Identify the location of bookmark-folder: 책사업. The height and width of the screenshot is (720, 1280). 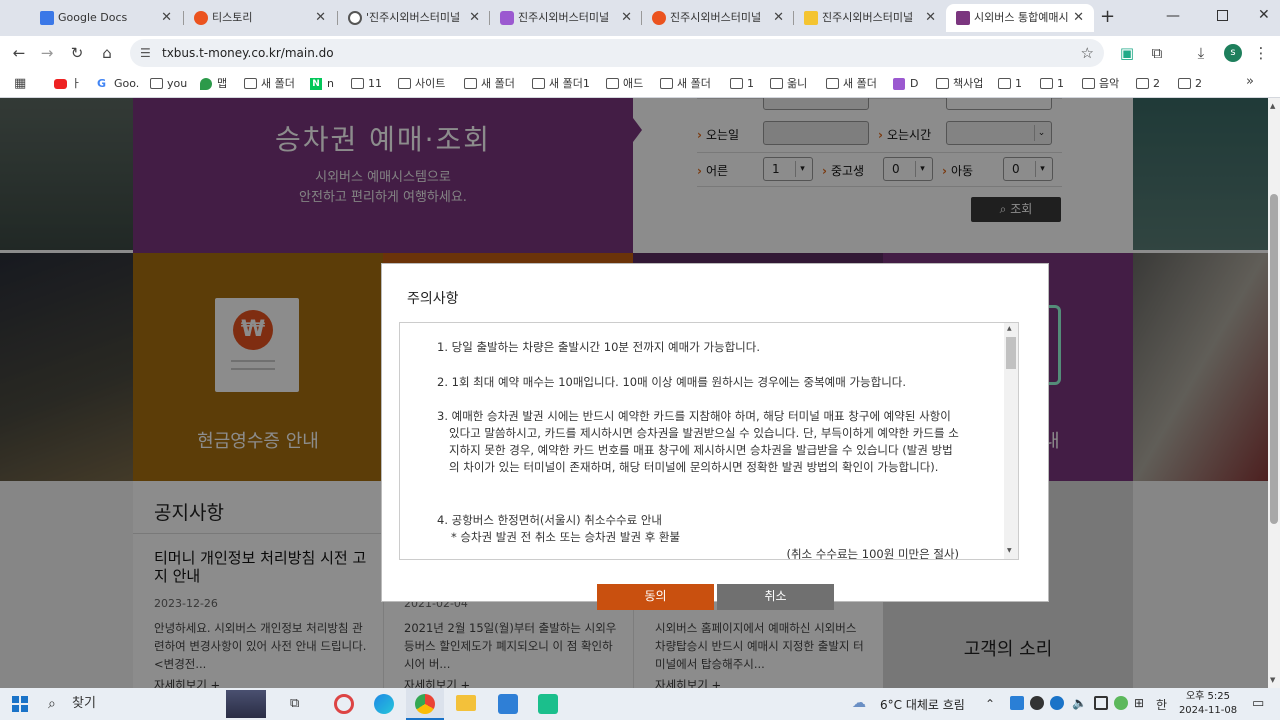
(959, 84).